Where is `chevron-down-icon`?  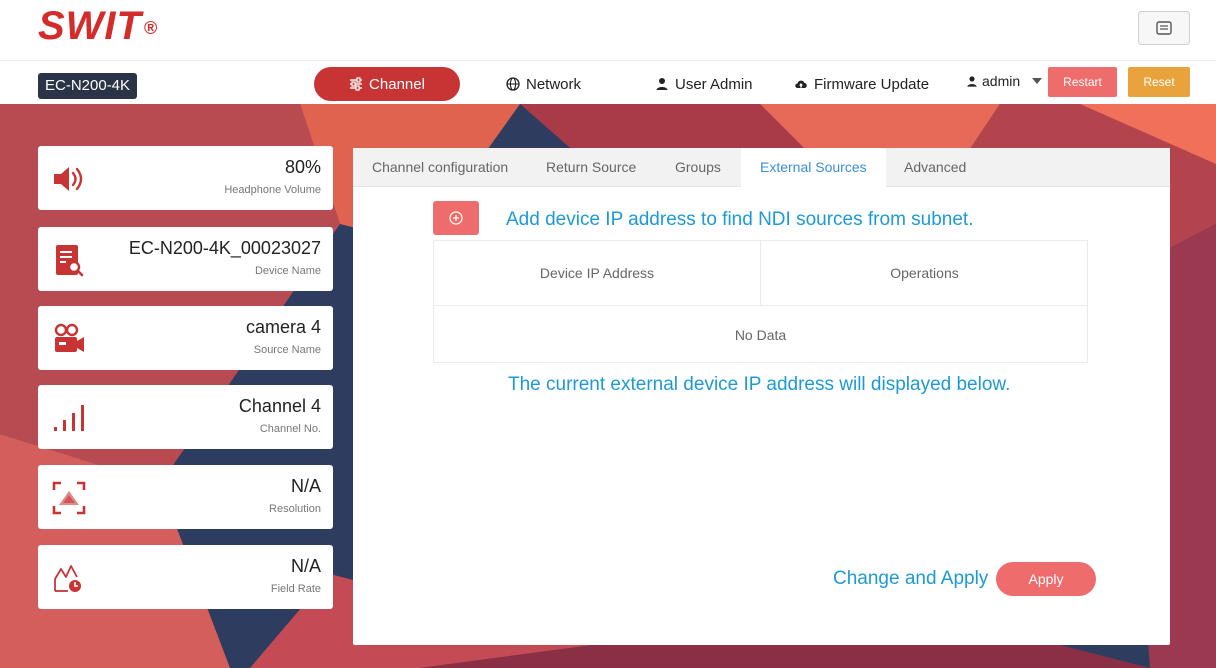
chevron-down-icon is located at coordinates (1037, 81).